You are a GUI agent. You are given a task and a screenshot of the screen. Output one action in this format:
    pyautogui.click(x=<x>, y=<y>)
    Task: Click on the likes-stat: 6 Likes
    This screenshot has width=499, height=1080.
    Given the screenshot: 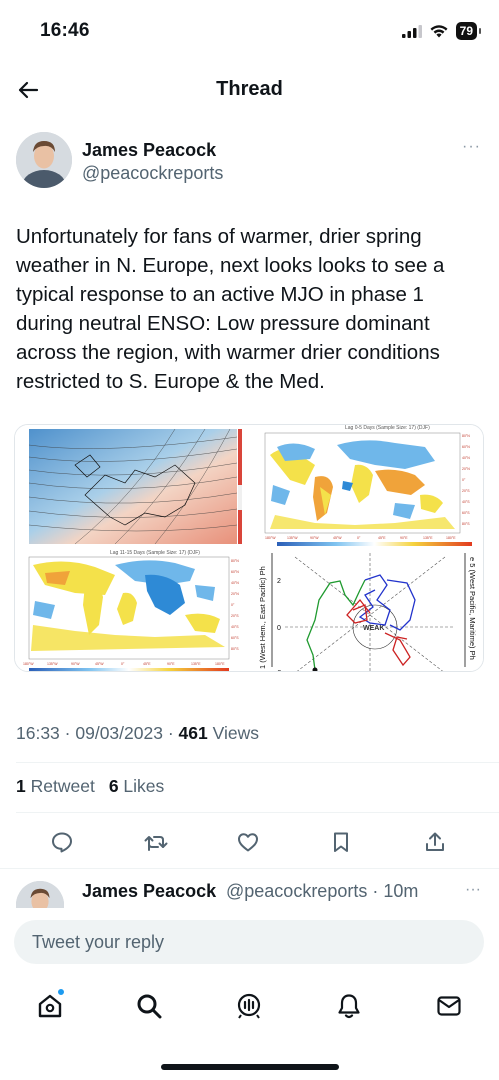 What is the action you would take?
    pyautogui.click(x=136, y=786)
    